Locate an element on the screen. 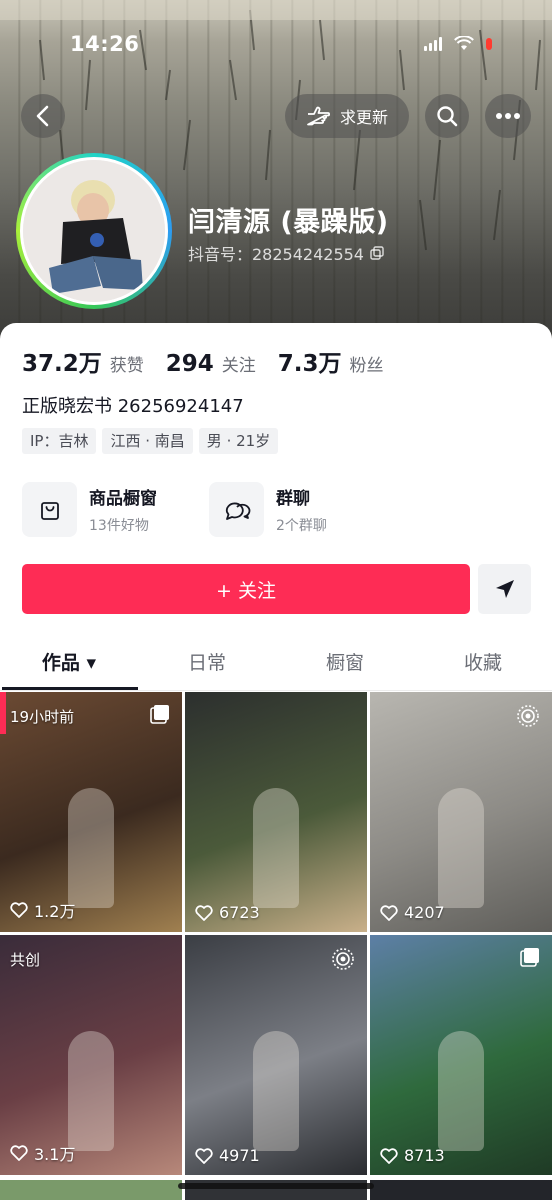  stat-value: 294 is located at coordinates (189, 364).